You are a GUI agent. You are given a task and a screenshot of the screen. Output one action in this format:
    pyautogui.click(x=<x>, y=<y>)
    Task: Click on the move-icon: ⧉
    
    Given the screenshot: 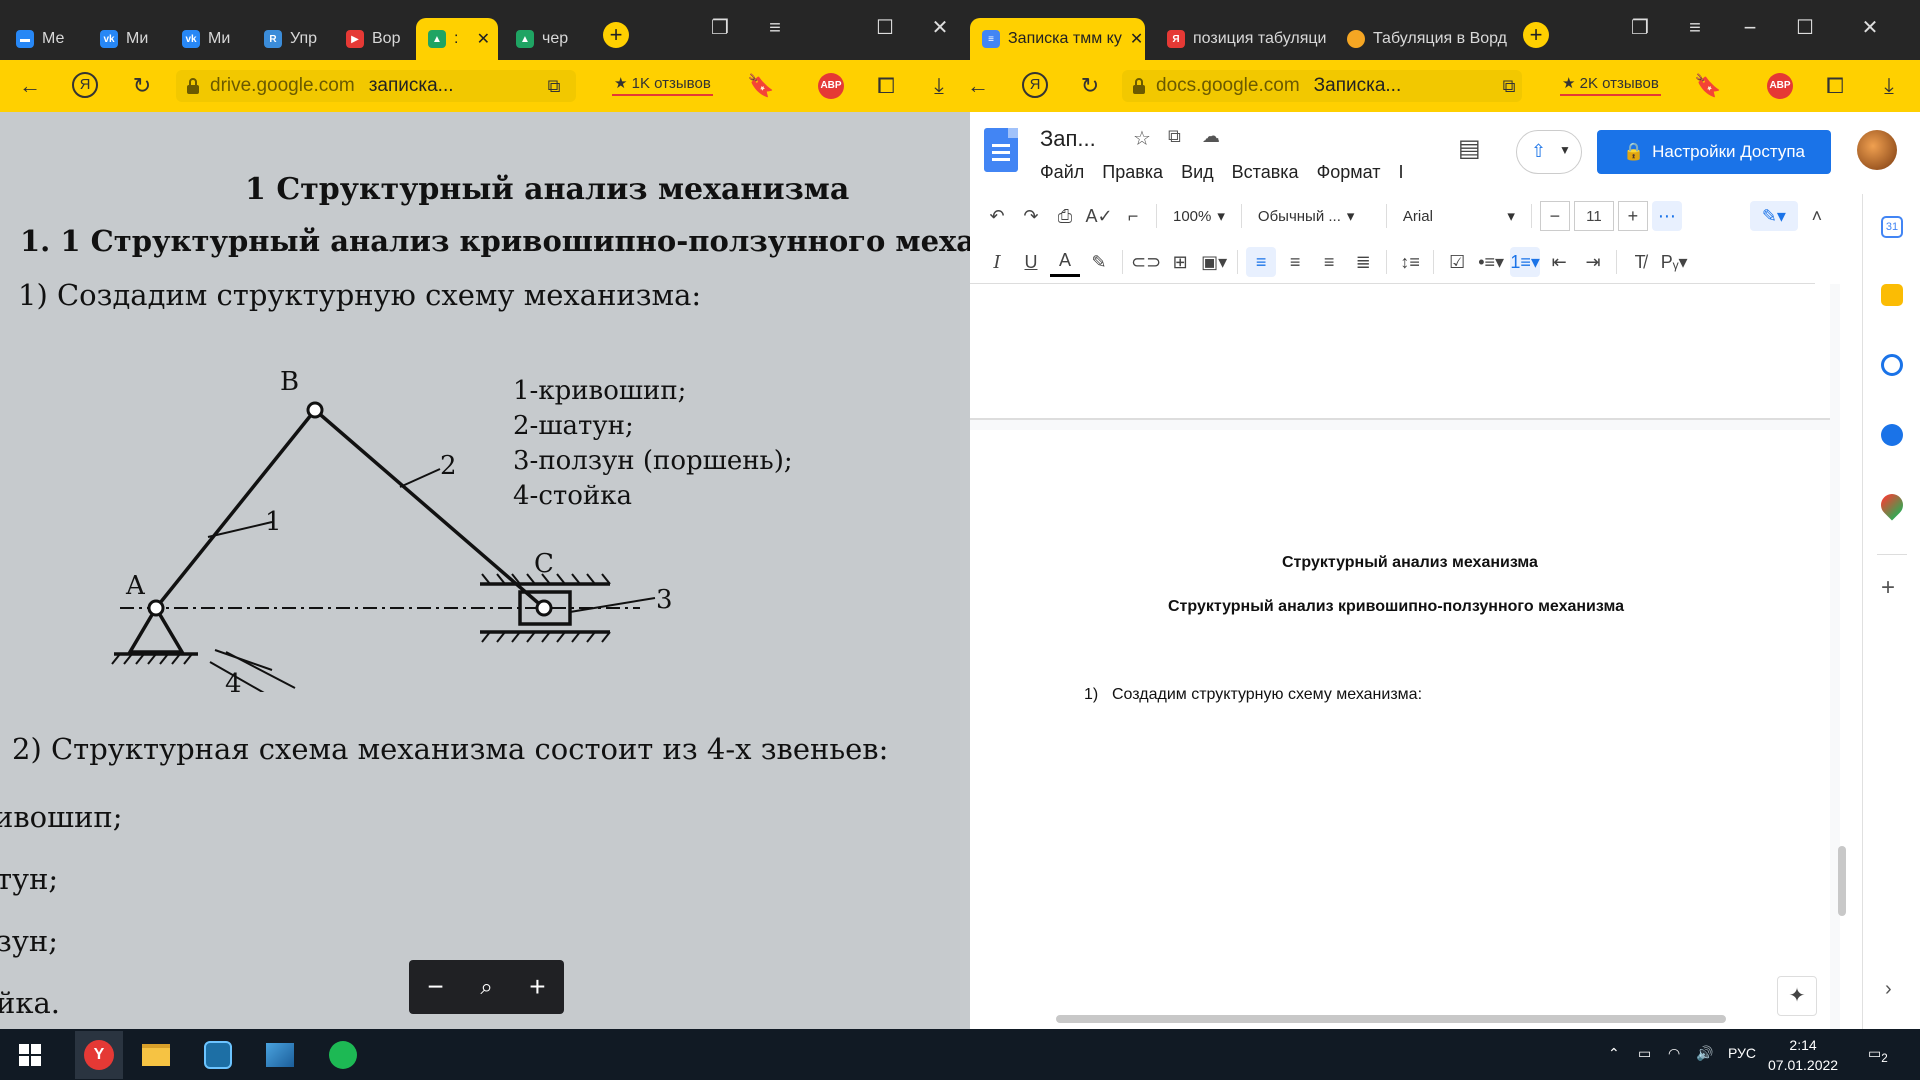 What is the action you would take?
    pyautogui.click(x=1174, y=136)
    